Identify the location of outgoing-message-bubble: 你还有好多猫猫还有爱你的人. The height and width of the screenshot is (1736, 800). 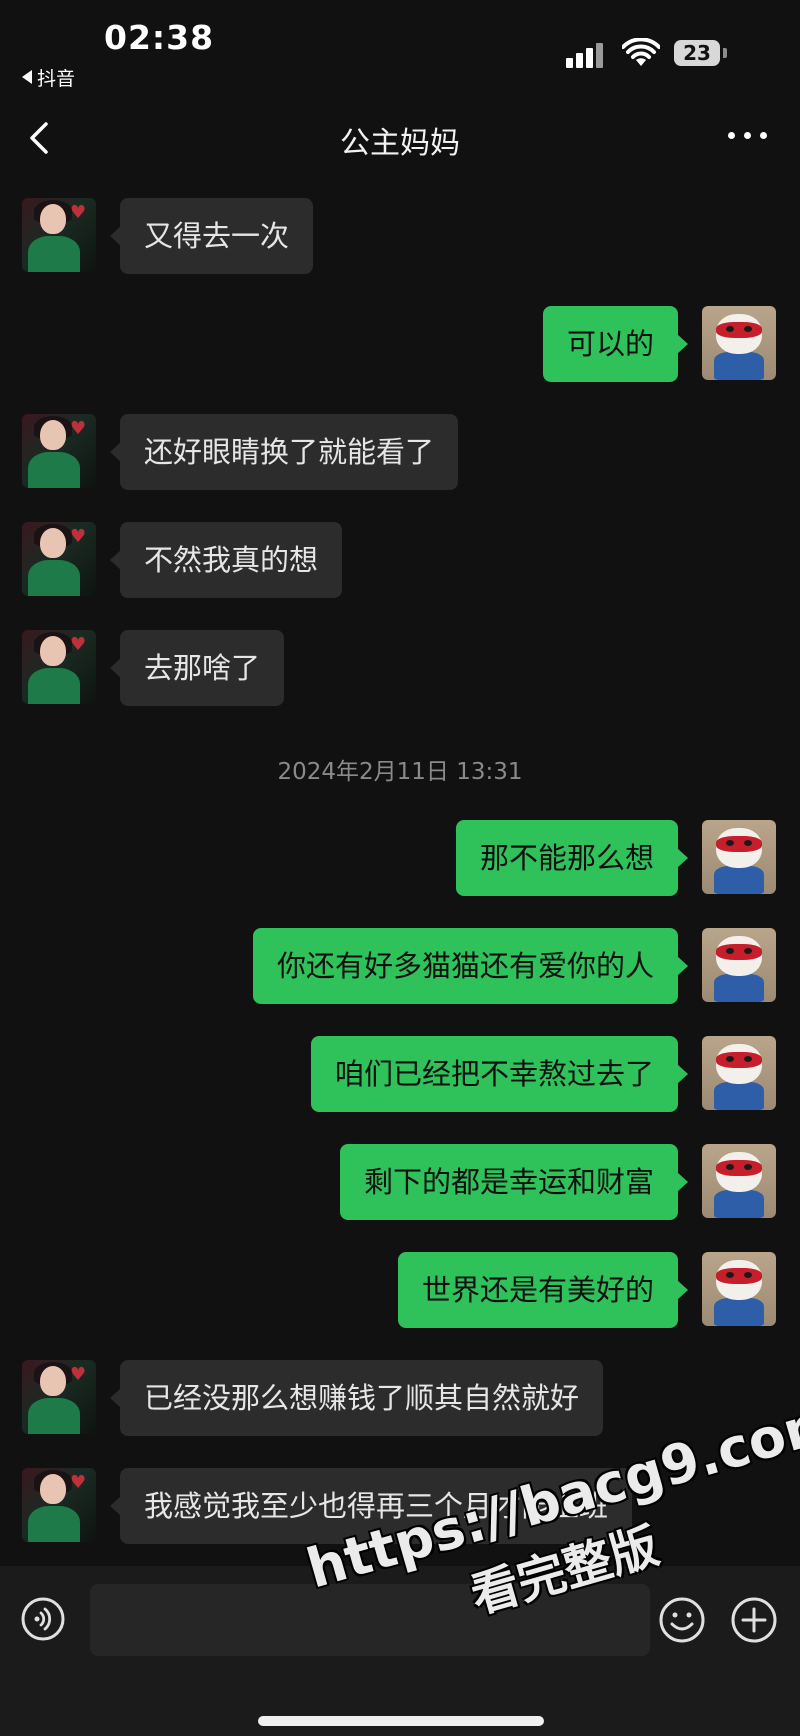
(470, 966).